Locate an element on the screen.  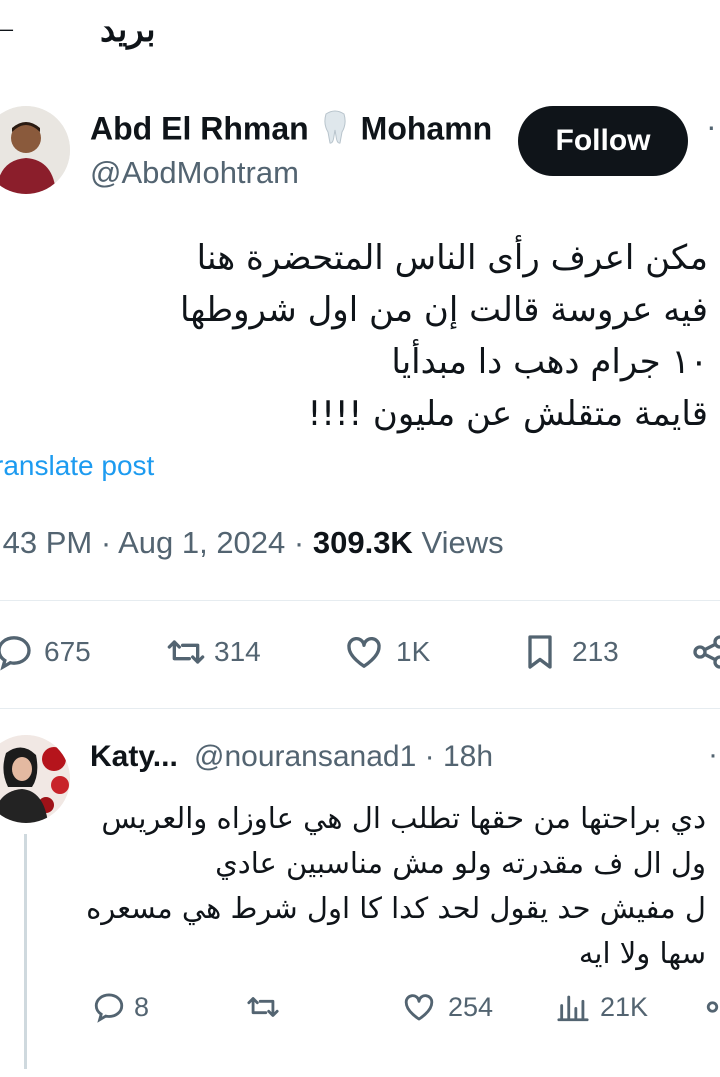
repost-count: 314 is located at coordinates (237, 651).